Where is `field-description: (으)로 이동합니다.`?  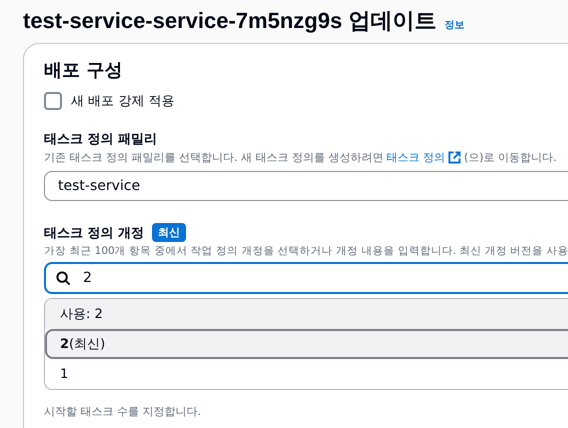
field-description: (으)로 이동합니다. is located at coordinates (510, 157).